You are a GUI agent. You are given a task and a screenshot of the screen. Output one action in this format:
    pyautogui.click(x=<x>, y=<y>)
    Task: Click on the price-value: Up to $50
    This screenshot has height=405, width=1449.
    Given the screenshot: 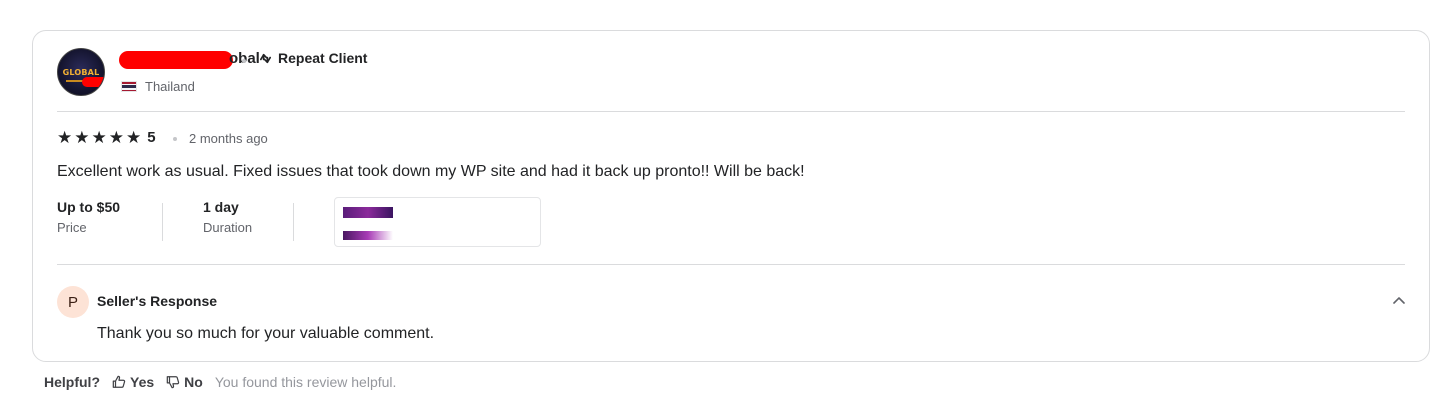 What is the action you would take?
    pyautogui.click(x=89, y=207)
    